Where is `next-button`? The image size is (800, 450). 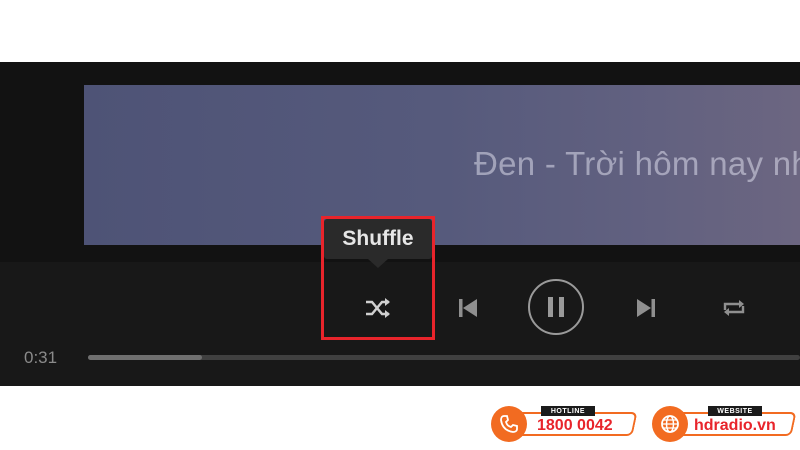 next-button is located at coordinates (646, 308).